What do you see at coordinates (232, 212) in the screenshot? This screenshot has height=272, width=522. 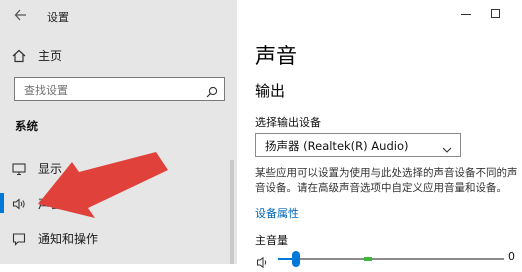 I see `sidebar-scrollbar` at bounding box center [232, 212].